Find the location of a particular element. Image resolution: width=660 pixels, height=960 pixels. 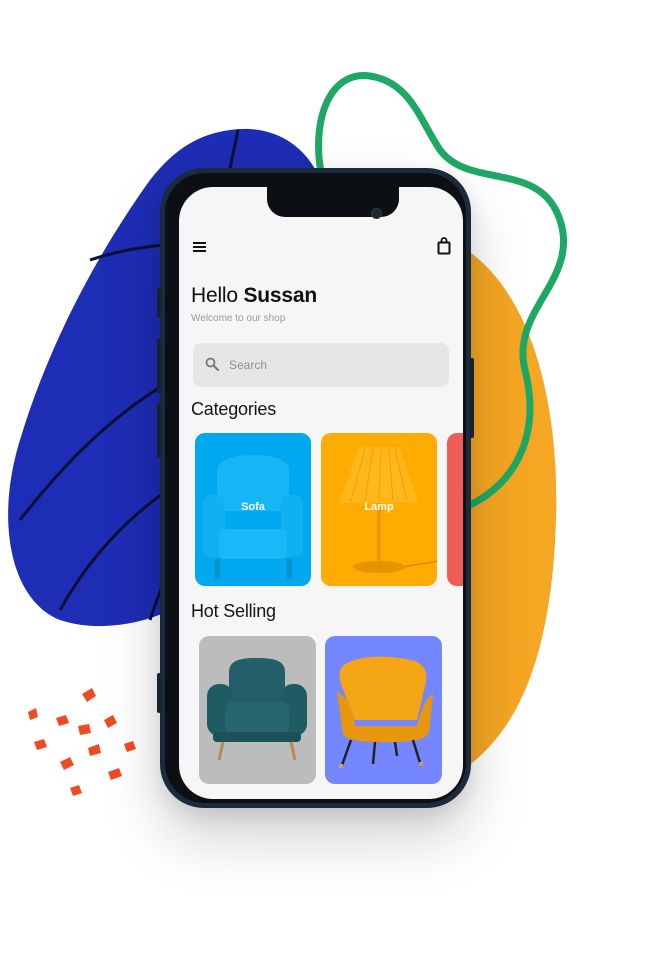

teal-armchair-image is located at coordinates (257, 709).